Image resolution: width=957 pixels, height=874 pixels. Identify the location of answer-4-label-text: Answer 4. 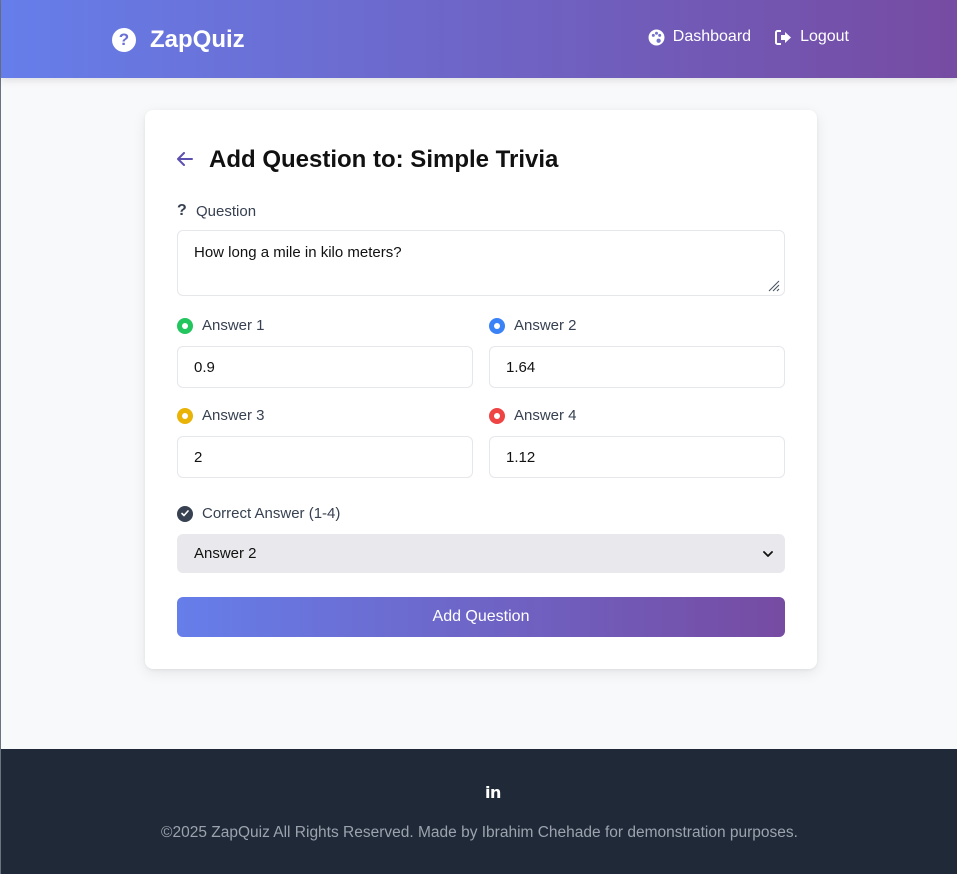
(545, 415).